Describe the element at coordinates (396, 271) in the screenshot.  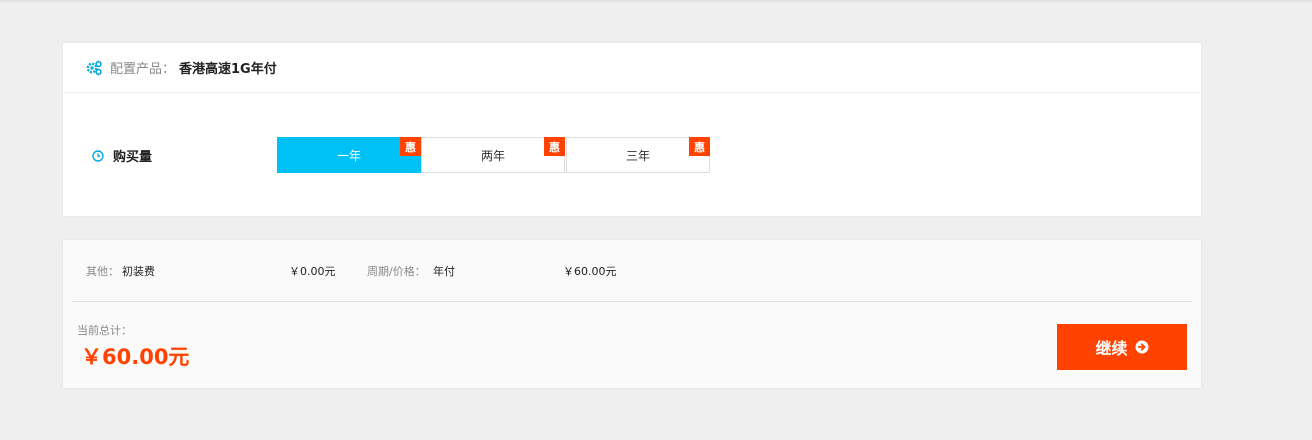
I see `cycle-label: 周期/价格：` at that location.